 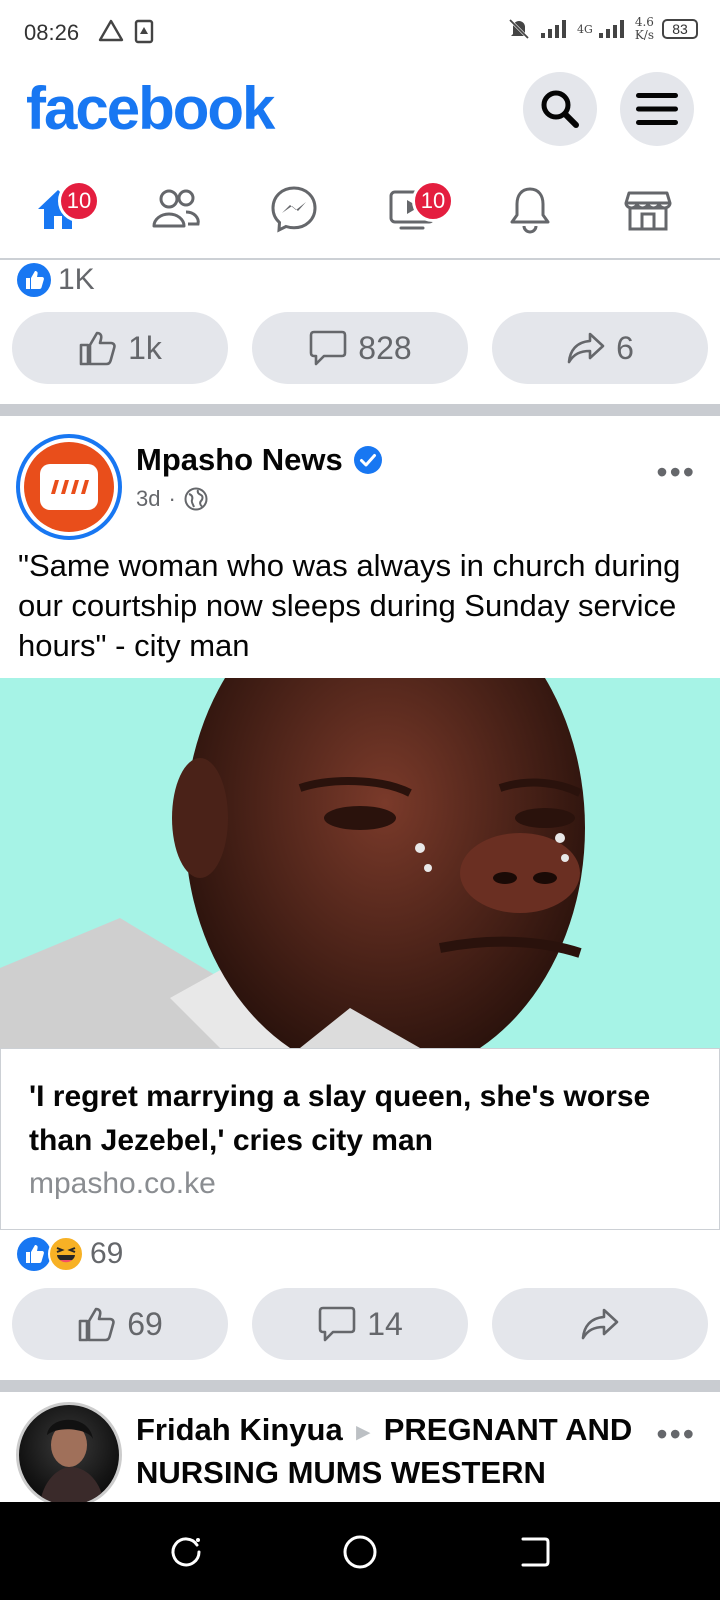 What do you see at coordinates (55, 280) in the screenshot?
I see `prev-post-reactions: 1K` at bounding box center [55, 280].